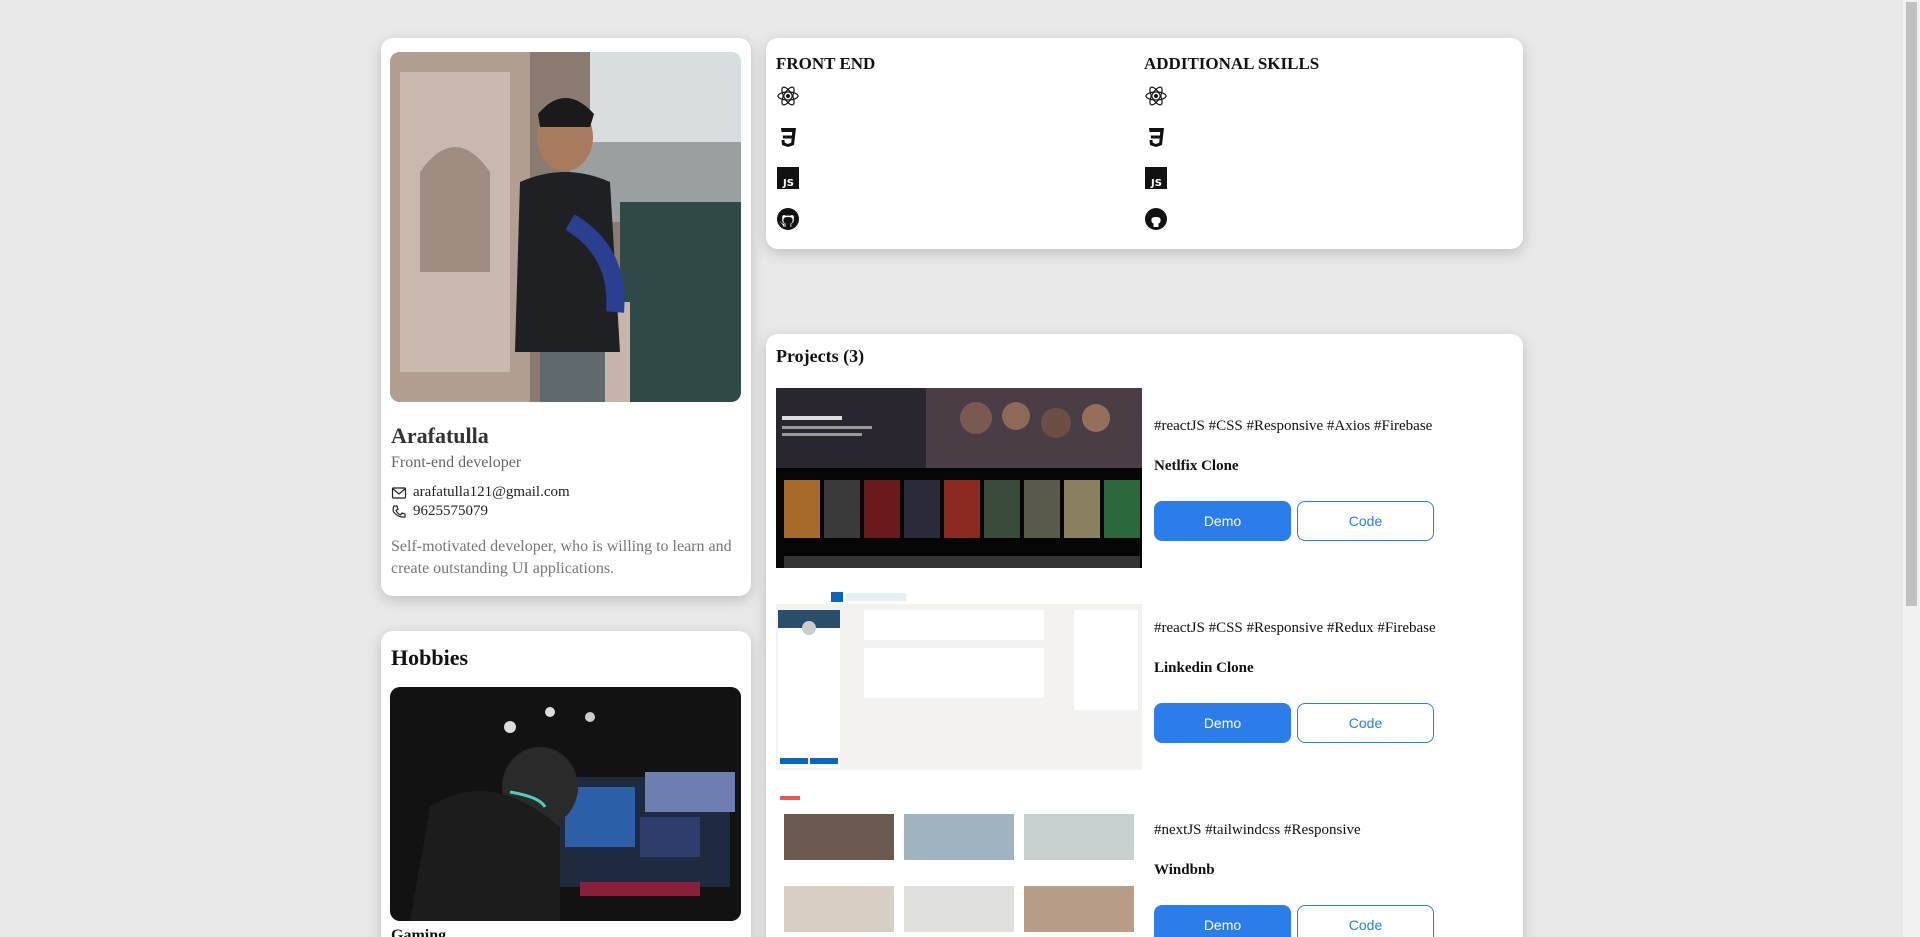 The width and height of the screenshot is (1920, 937). I want to click on phone-row: 9625575079, so click(439, 511).